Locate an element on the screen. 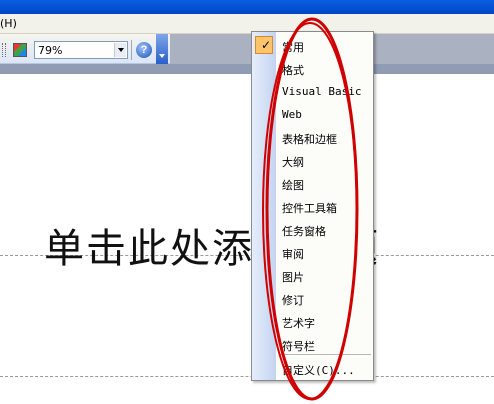 The width and height of the screenshot is (494, 404). menu-item-label: 格式 is located at coordinates (293, 70).